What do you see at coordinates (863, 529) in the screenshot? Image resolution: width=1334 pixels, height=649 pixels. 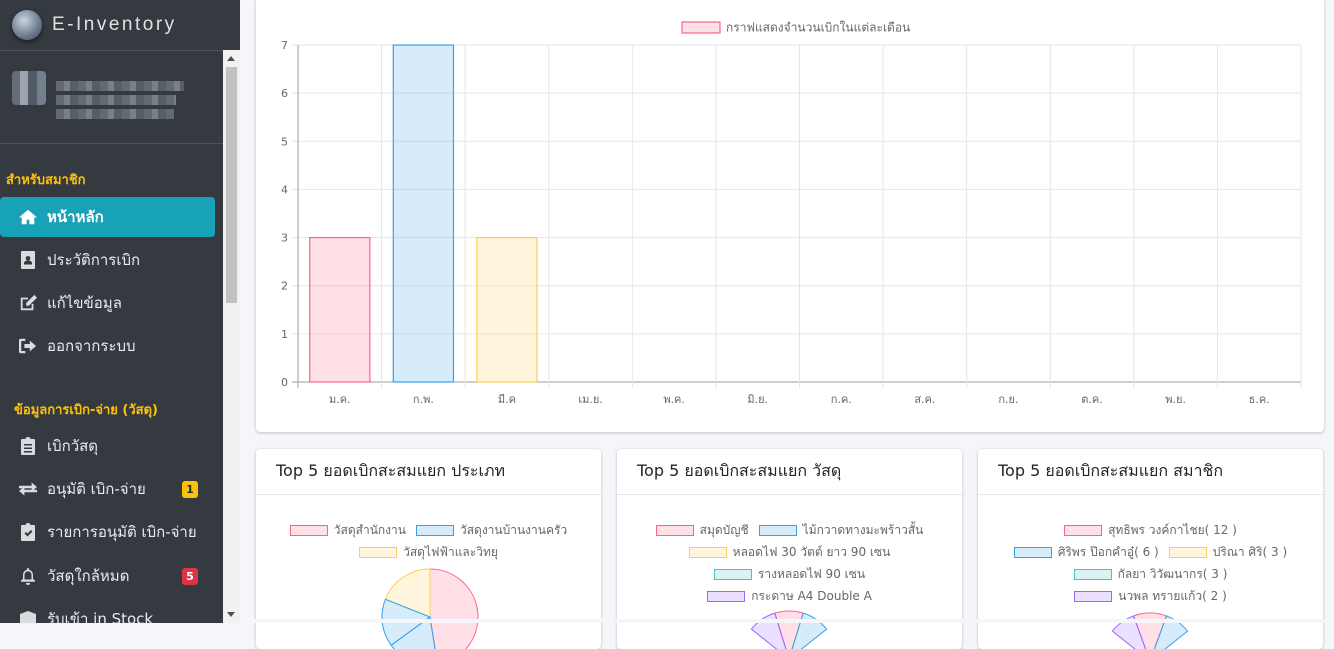 I see `legend-label: ไม้กวาดทางมะพร้าวสั้น` at bounding box center [863, 529].